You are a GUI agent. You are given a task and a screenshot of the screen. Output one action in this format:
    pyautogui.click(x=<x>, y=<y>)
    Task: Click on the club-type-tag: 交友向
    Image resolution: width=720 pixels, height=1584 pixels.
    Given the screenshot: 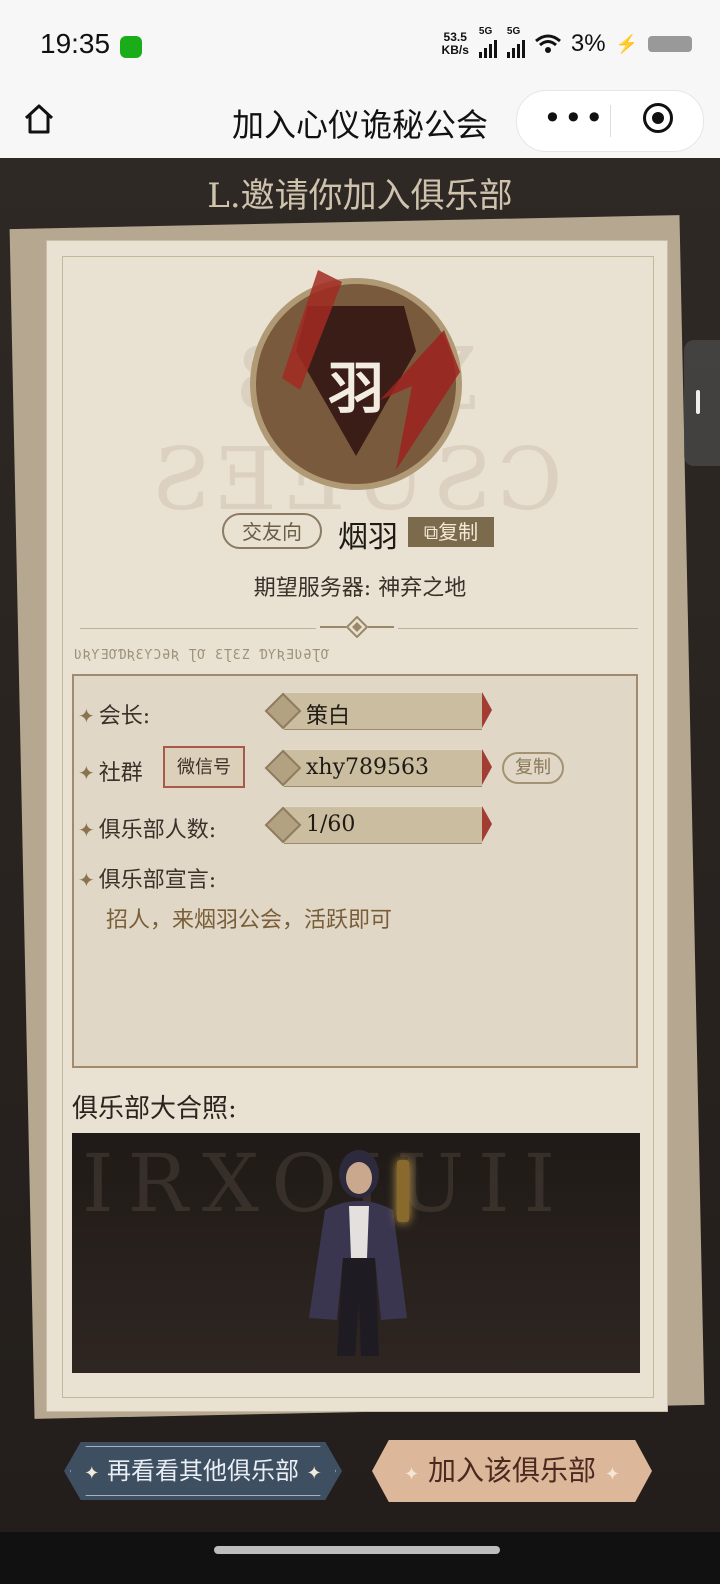 What is the action you would take?
    pyautogui.click(x=272, y=531)
    